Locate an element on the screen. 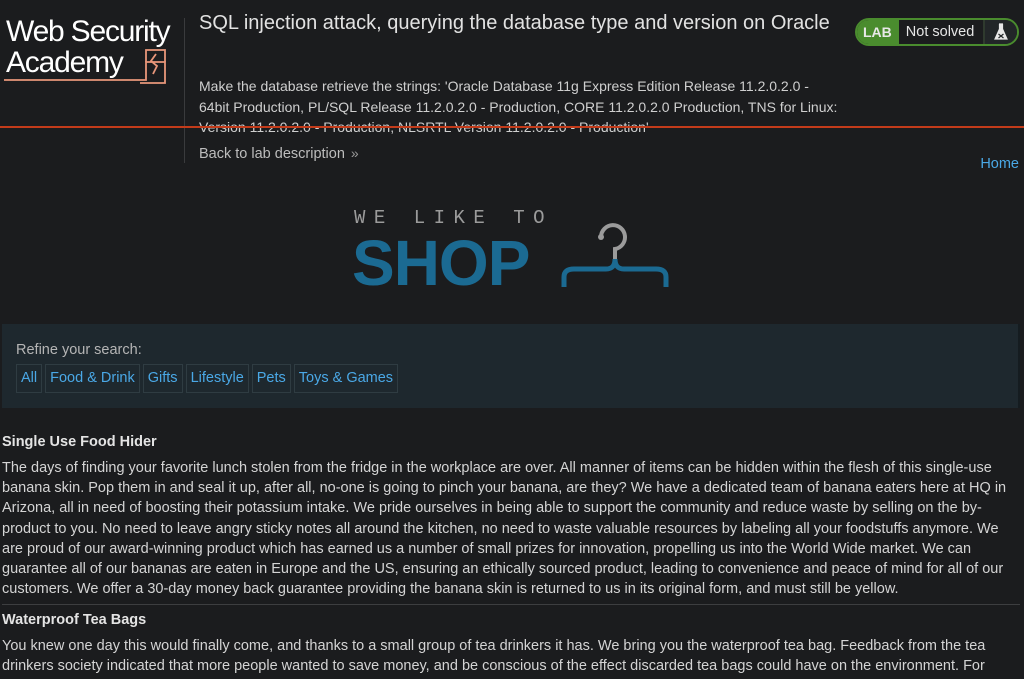 The height and width of the screenshot is (679, 1024). shop-logo-title: SHOP is located at coordinates (441, 263).